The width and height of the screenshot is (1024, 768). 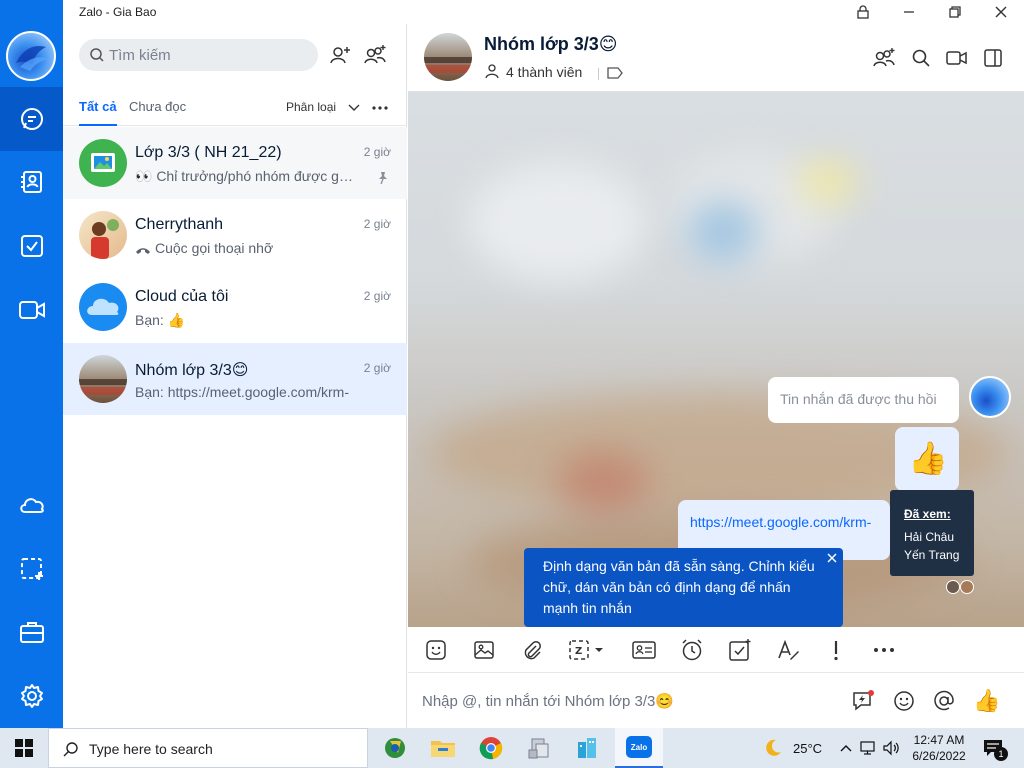 What do you see at coordinates (836, 650) in the screenshot?
I see `urgent-button` at bounding box center [836, 650].